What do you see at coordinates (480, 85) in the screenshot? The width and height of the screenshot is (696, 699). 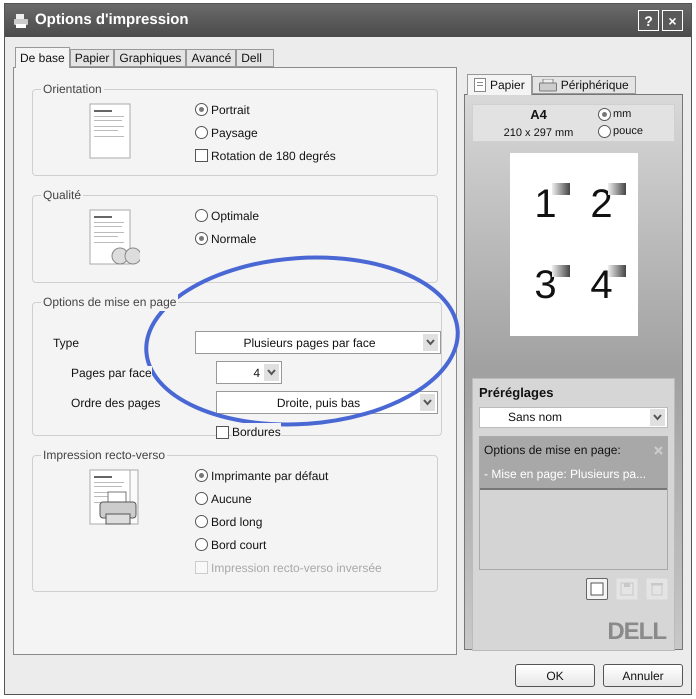 I see `page-icon` at bounding box center [480, 85].